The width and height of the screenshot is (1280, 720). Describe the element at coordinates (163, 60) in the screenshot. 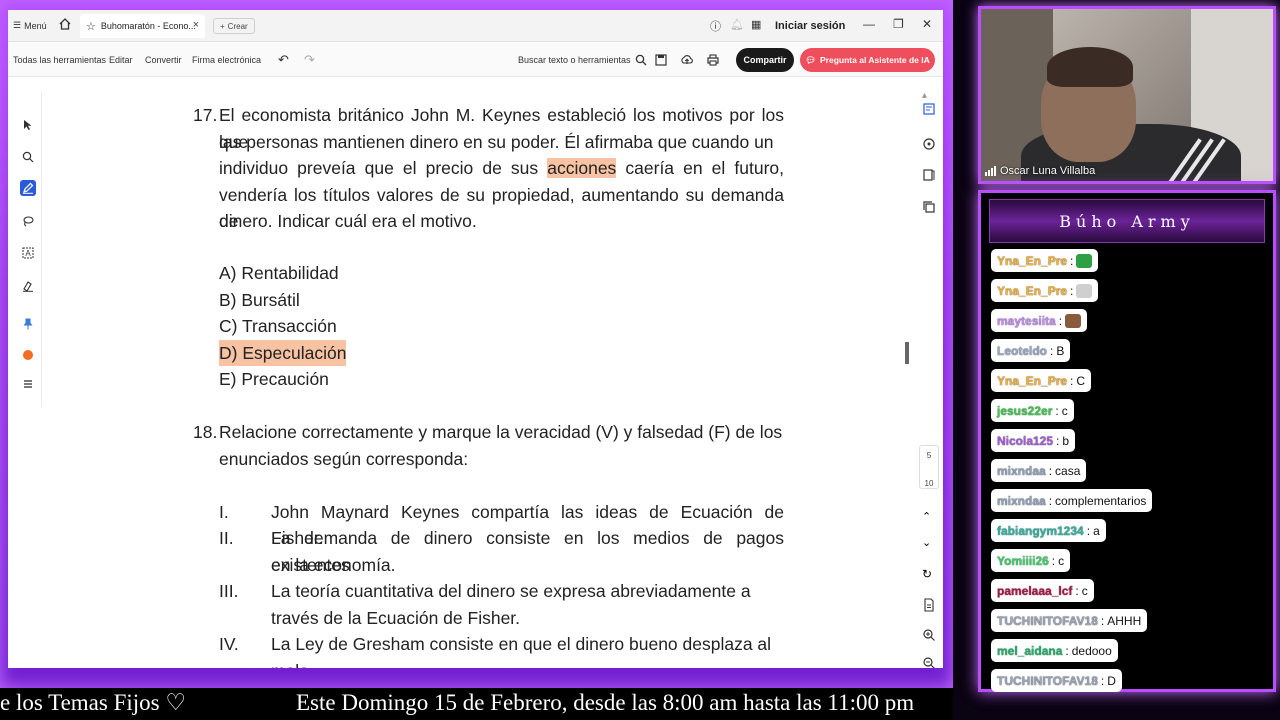

I see `convert-link: Convertir` at that location.